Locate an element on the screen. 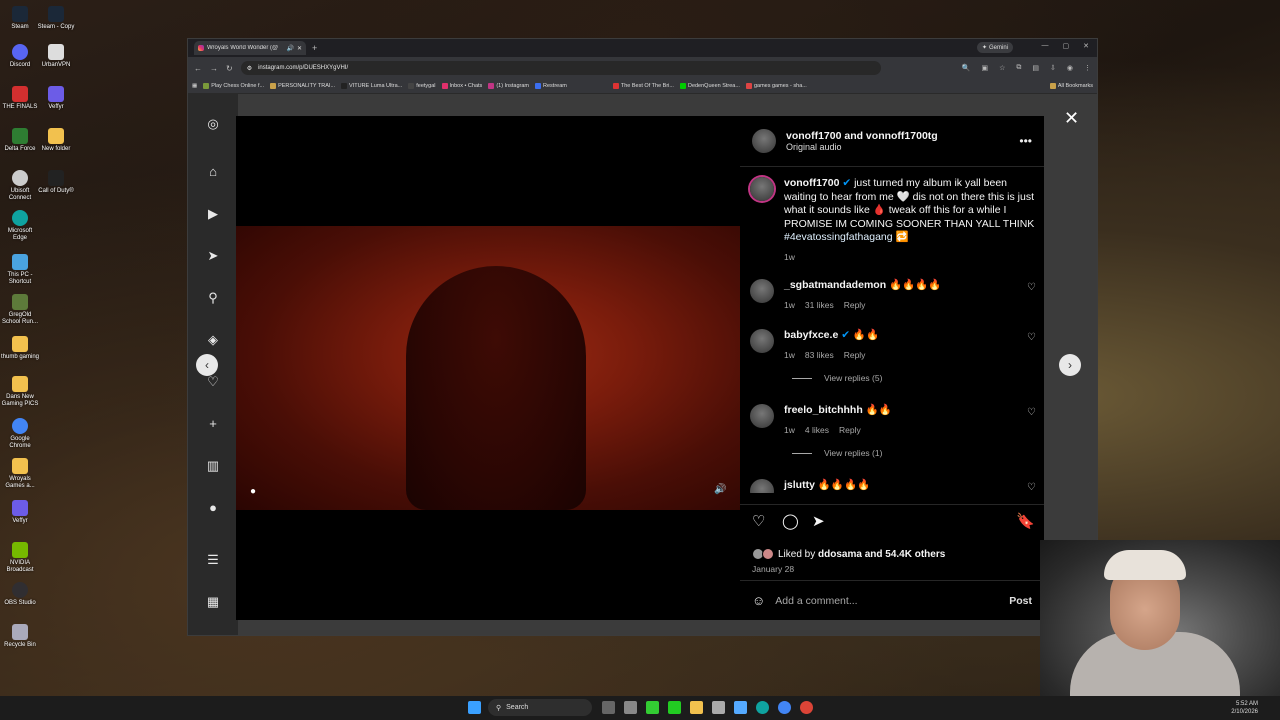 Image resolution: width=1280 pixels, height=720 pixels. reload-icon: ↻ is located at coordinates (229, 68).